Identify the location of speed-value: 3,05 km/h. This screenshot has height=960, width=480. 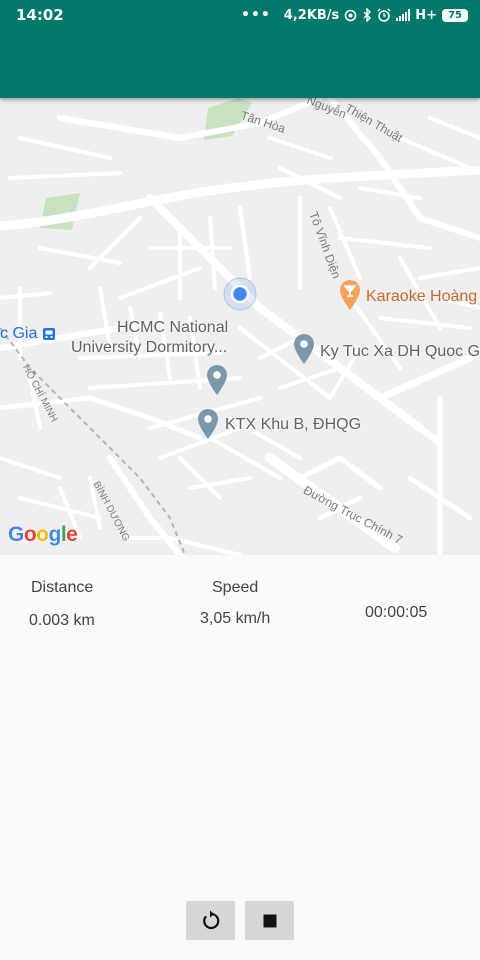
(235, 618).